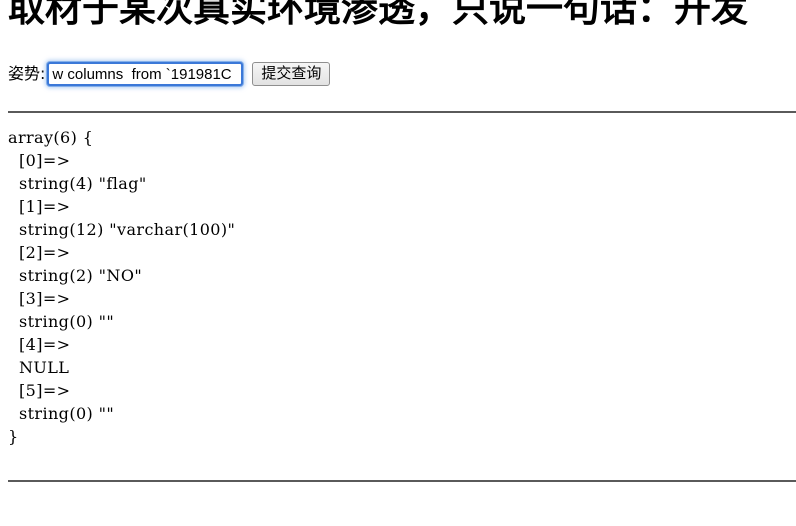 This screenshot has height=526, width=796. I want to click on query-label: 姿势:, so click(27, 73).